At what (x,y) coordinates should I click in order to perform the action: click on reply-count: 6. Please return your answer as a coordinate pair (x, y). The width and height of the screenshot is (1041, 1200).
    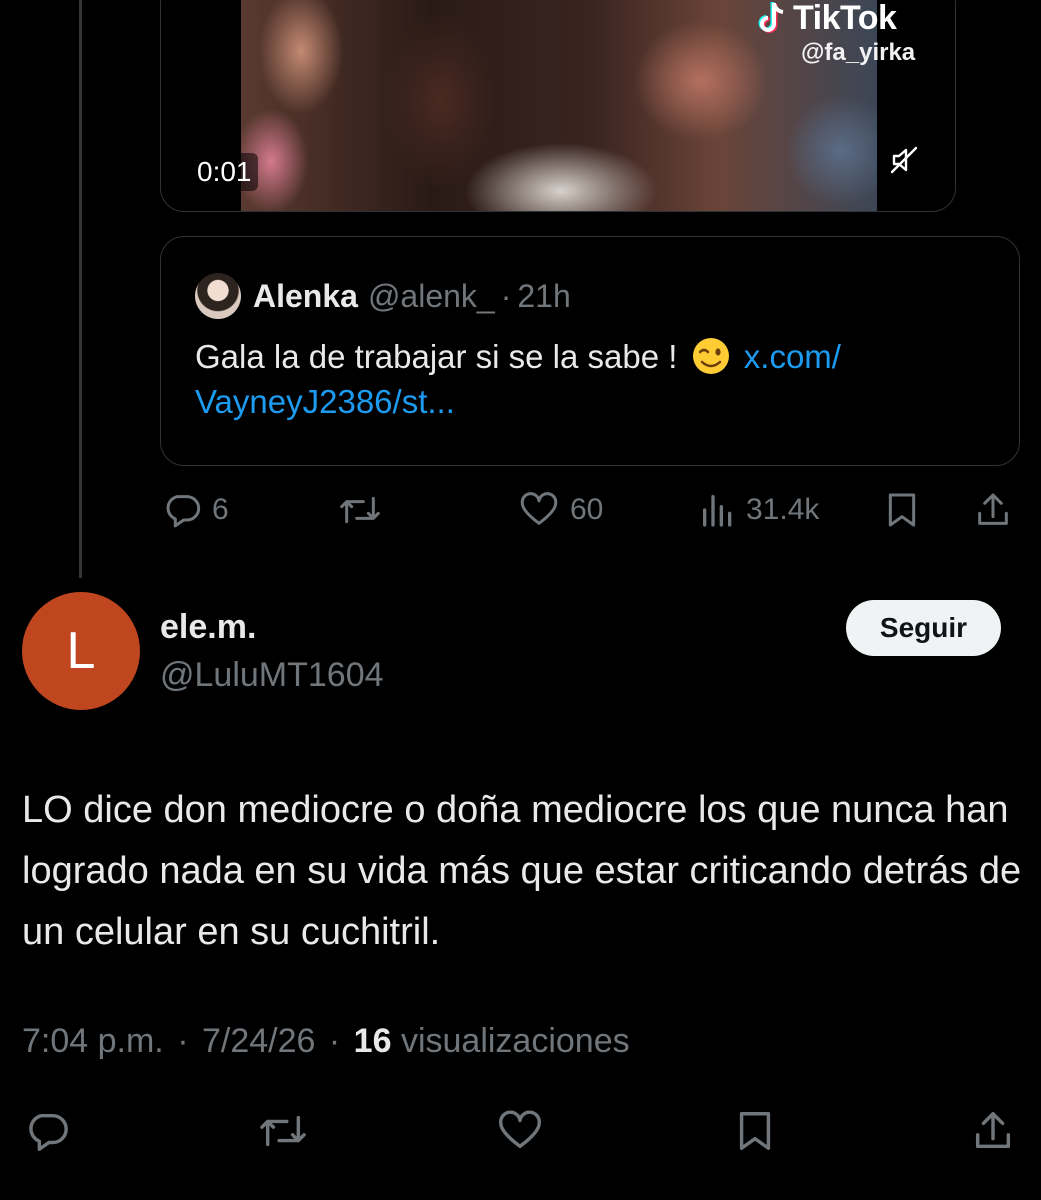
    Looking at the image, I should click on (220, 509).